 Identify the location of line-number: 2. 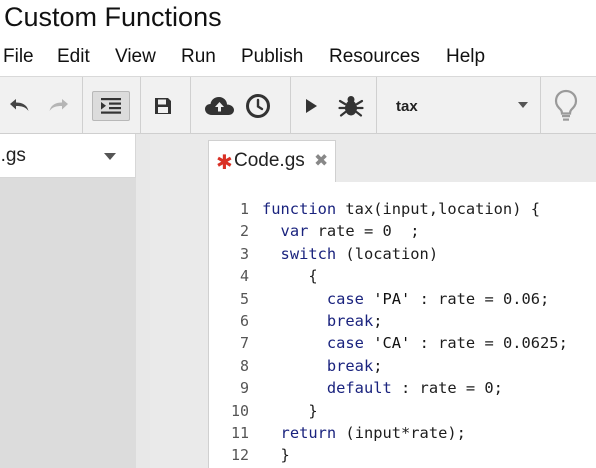
(244, 231).